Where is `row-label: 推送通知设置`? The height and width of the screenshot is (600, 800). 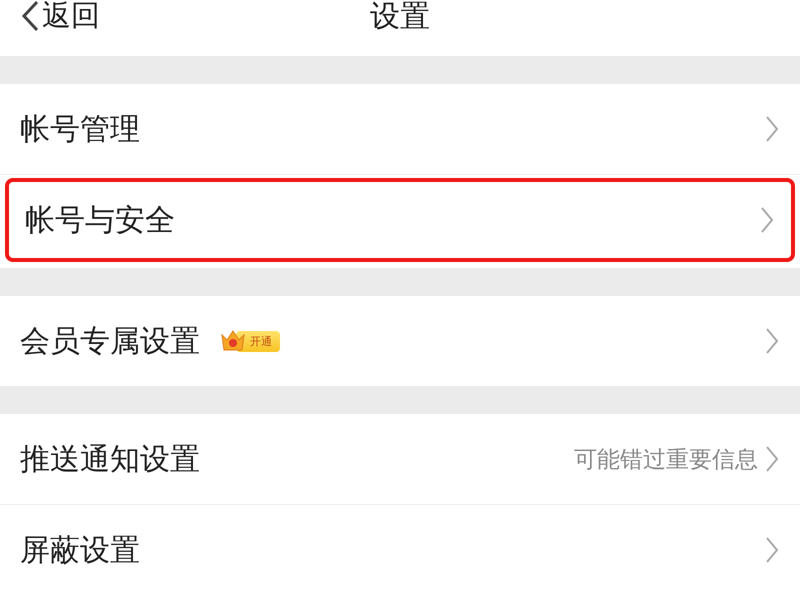
row-label: 推送通知设置 is located at coordinates (110, 459).